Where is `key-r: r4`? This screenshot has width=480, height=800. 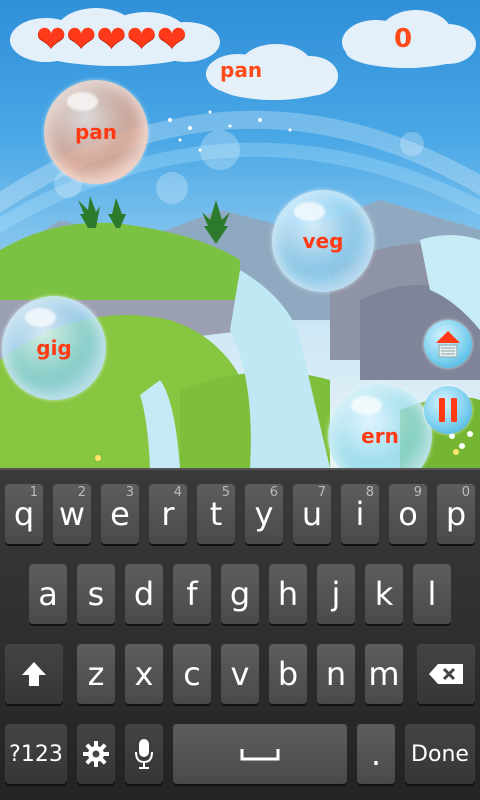 key-r: r4 is located at coordinates (168, 514).